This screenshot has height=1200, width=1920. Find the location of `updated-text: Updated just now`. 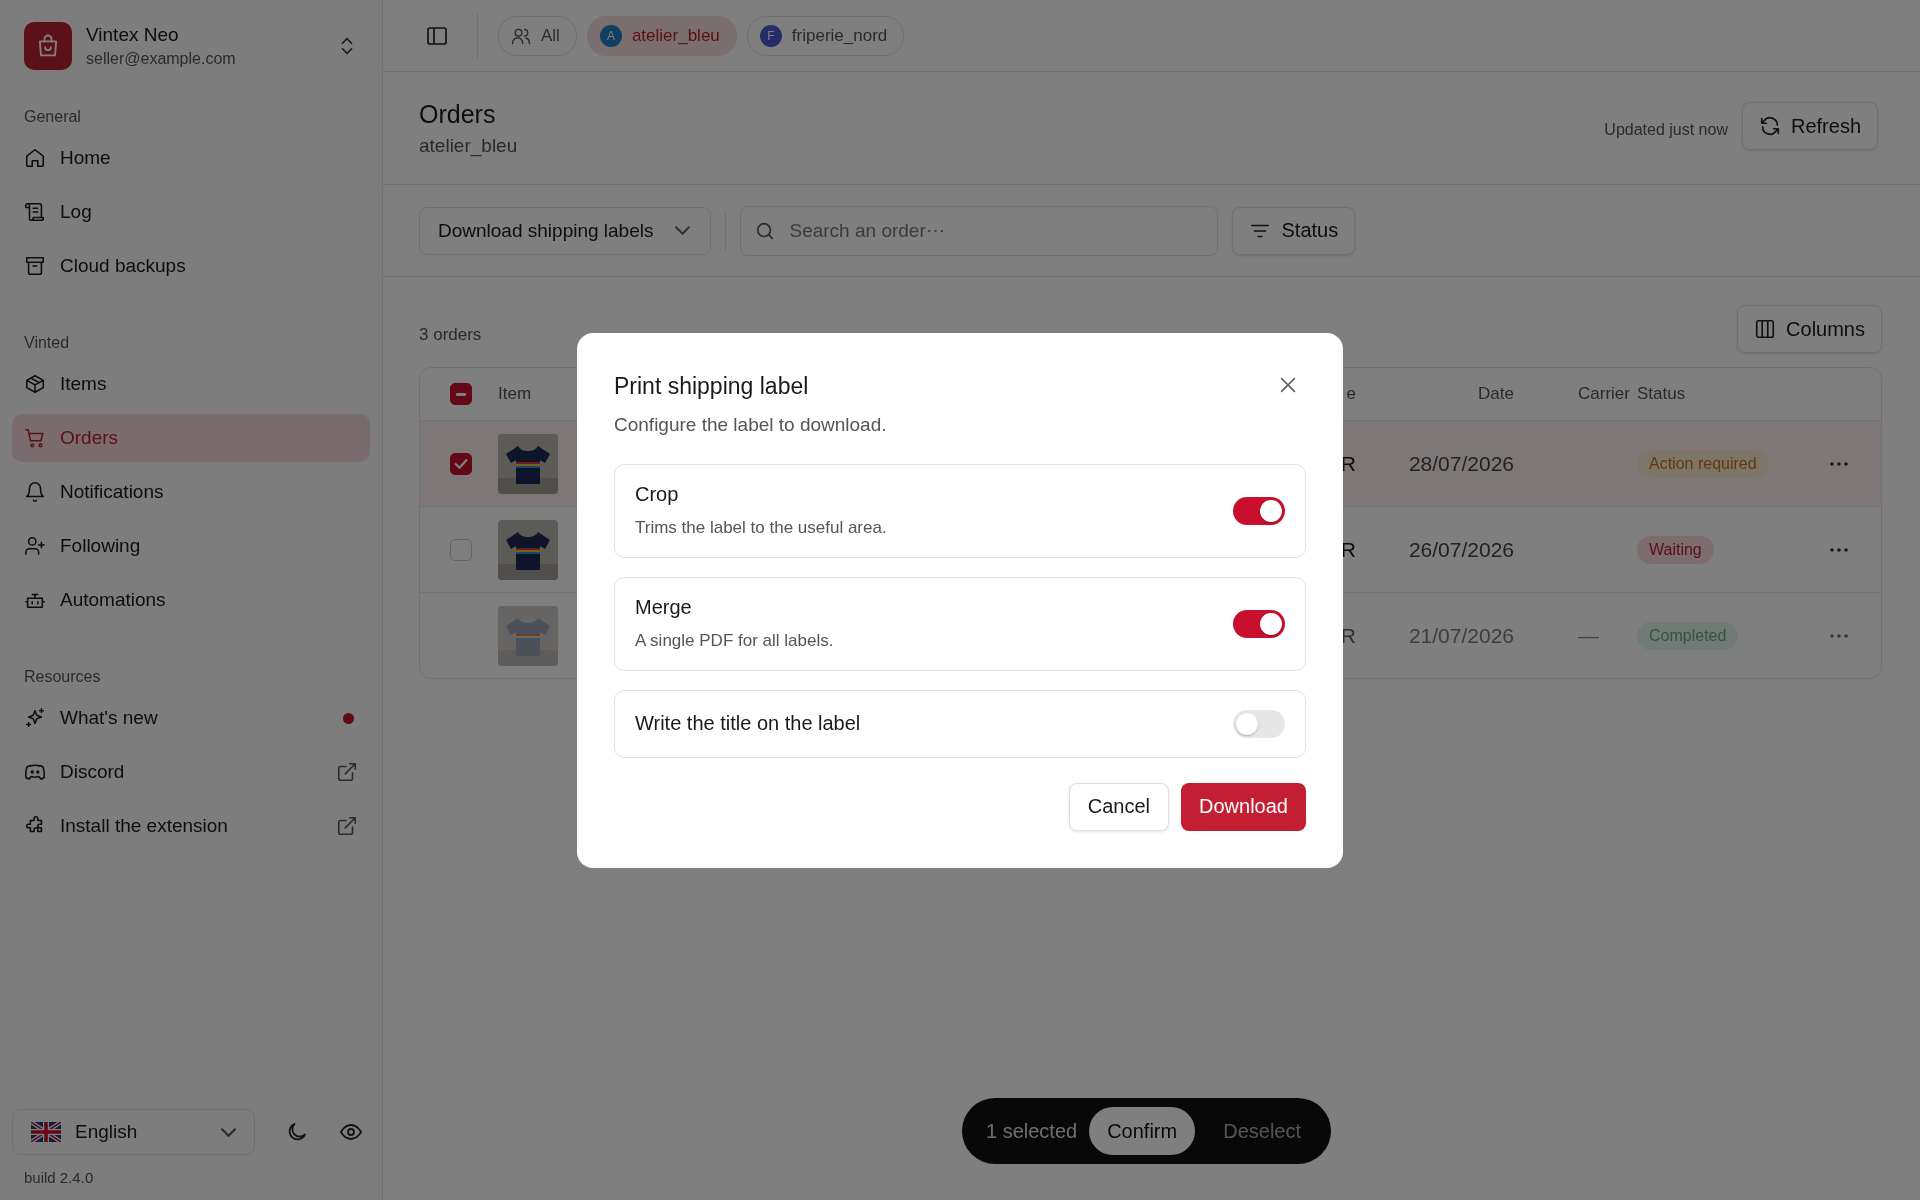

updated-text: Updated just now is located at coordinates (1666, 130).